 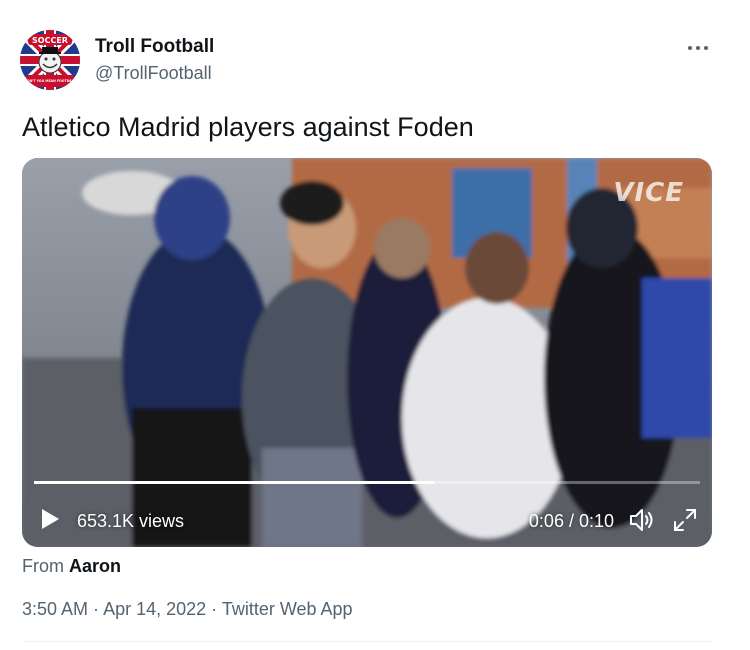 I want to click on attribution-name: Aaron, so click(x=95, y=566).